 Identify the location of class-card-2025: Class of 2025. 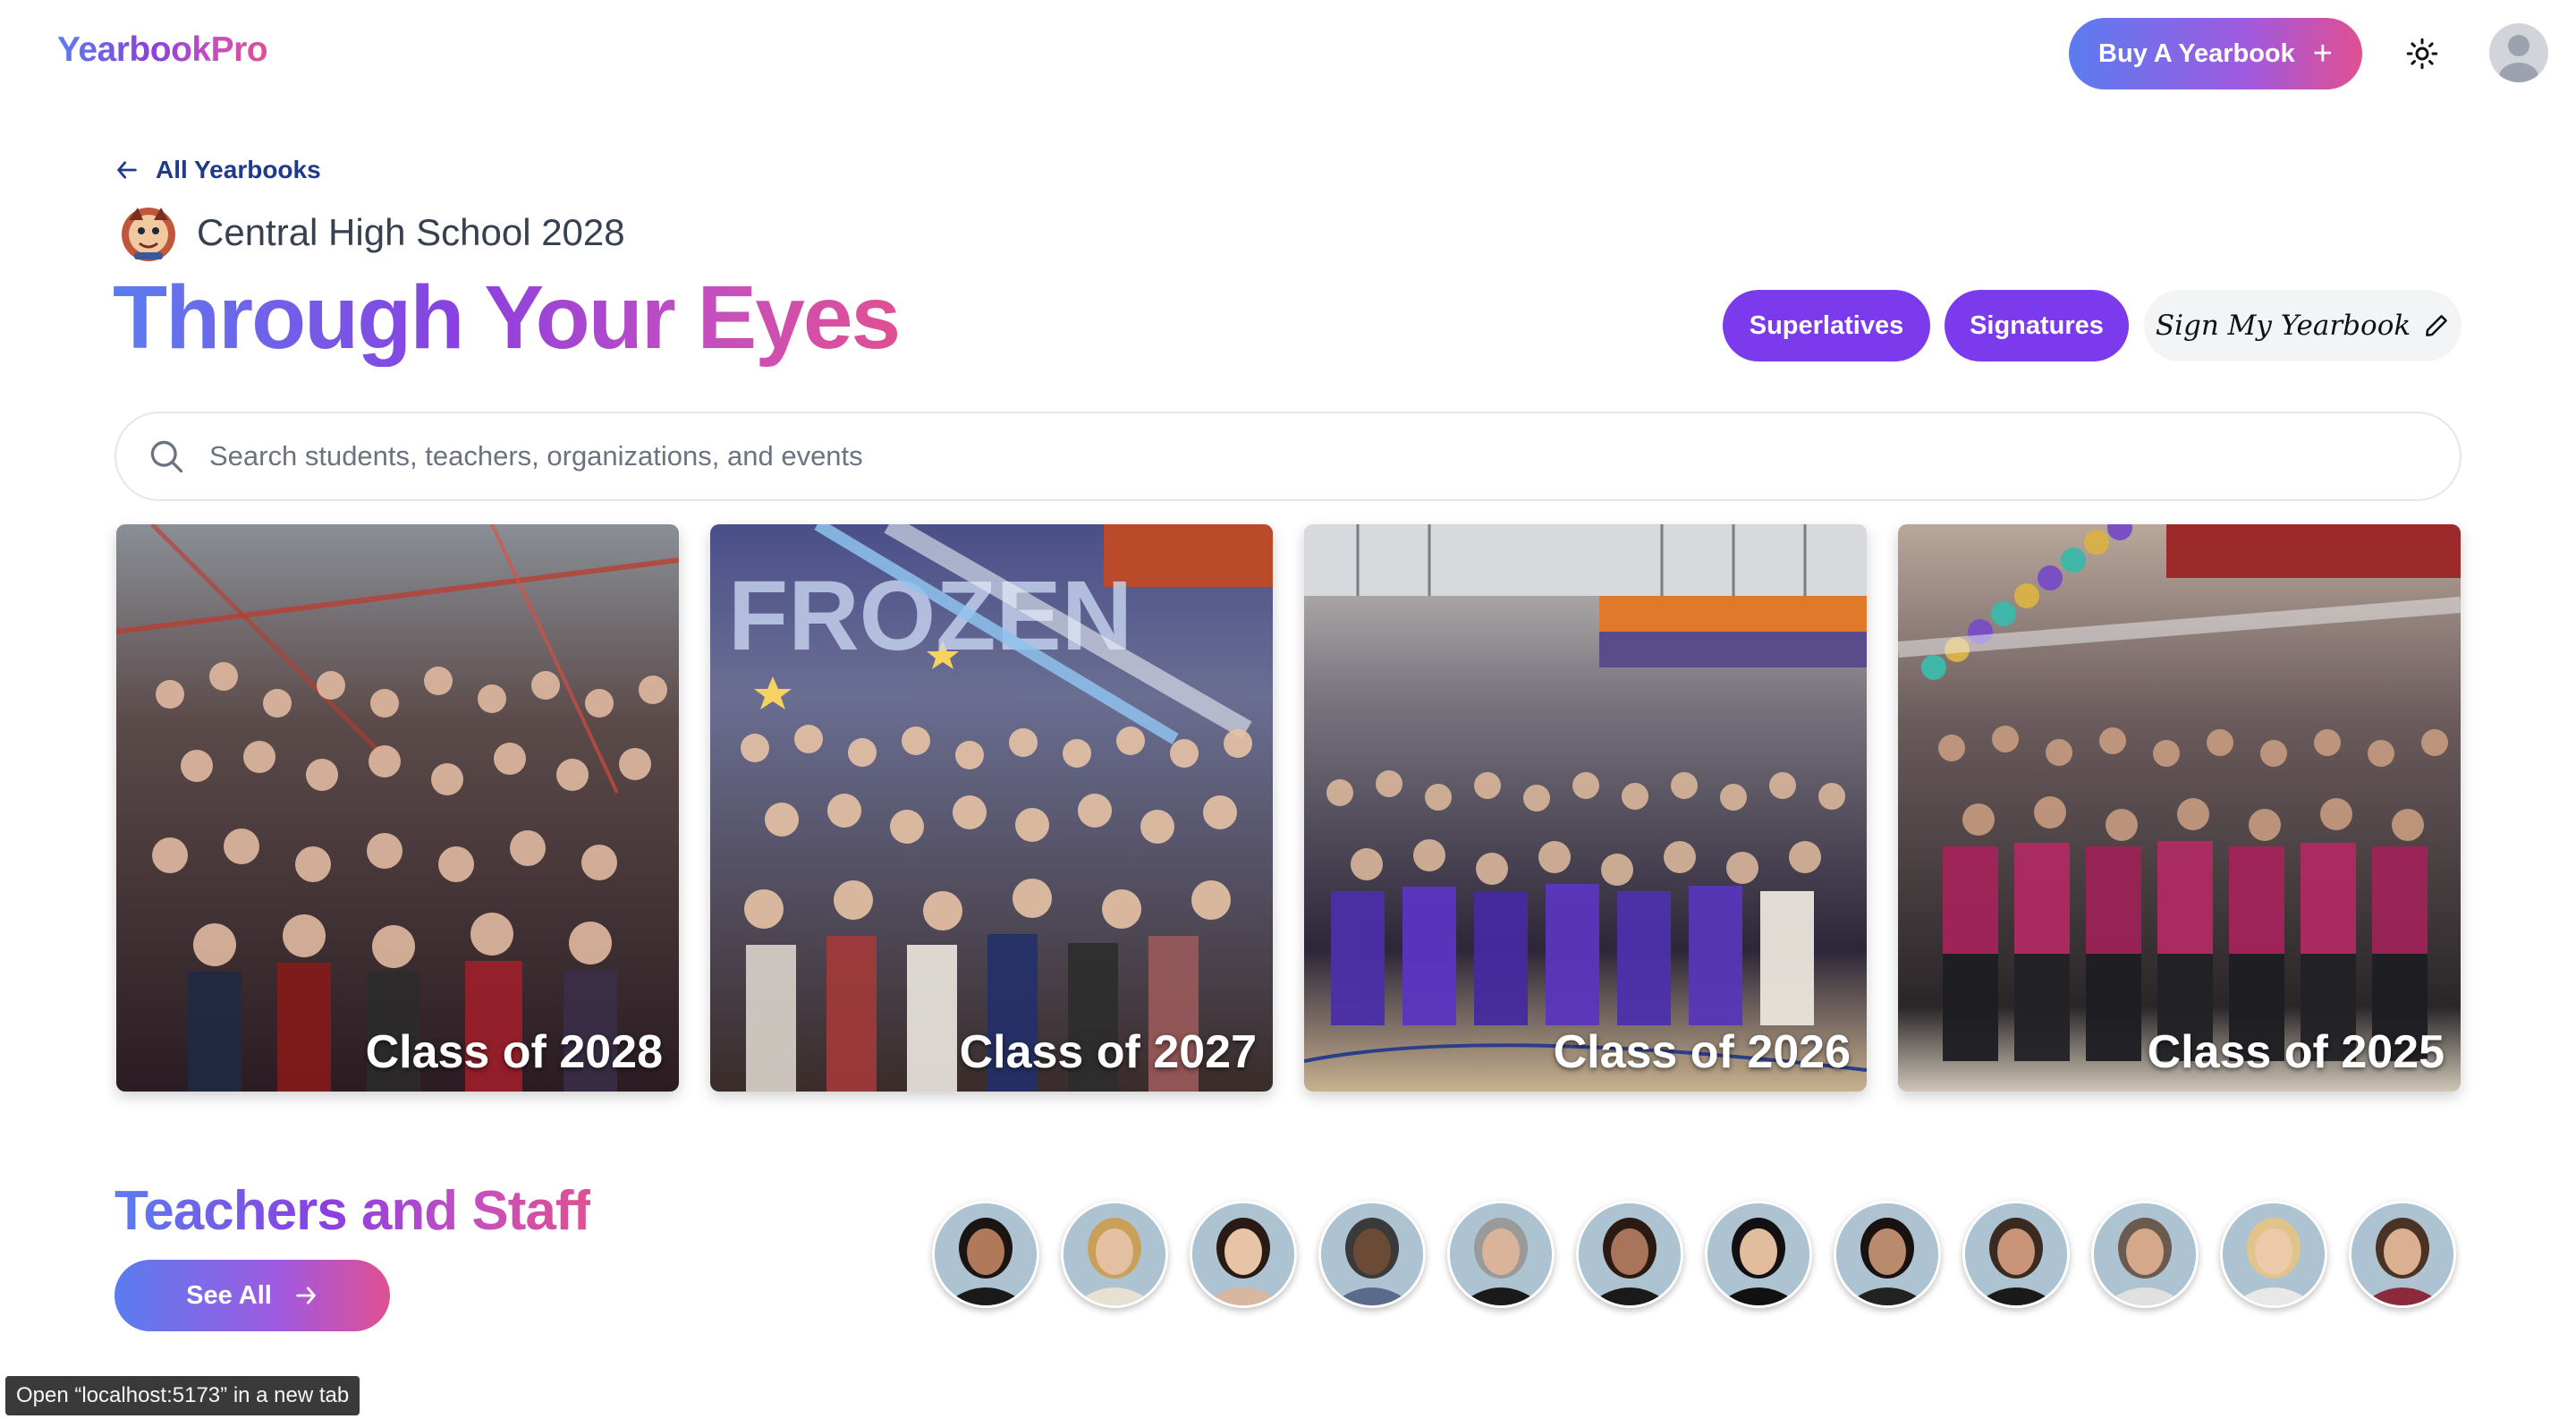
(2179, 808).